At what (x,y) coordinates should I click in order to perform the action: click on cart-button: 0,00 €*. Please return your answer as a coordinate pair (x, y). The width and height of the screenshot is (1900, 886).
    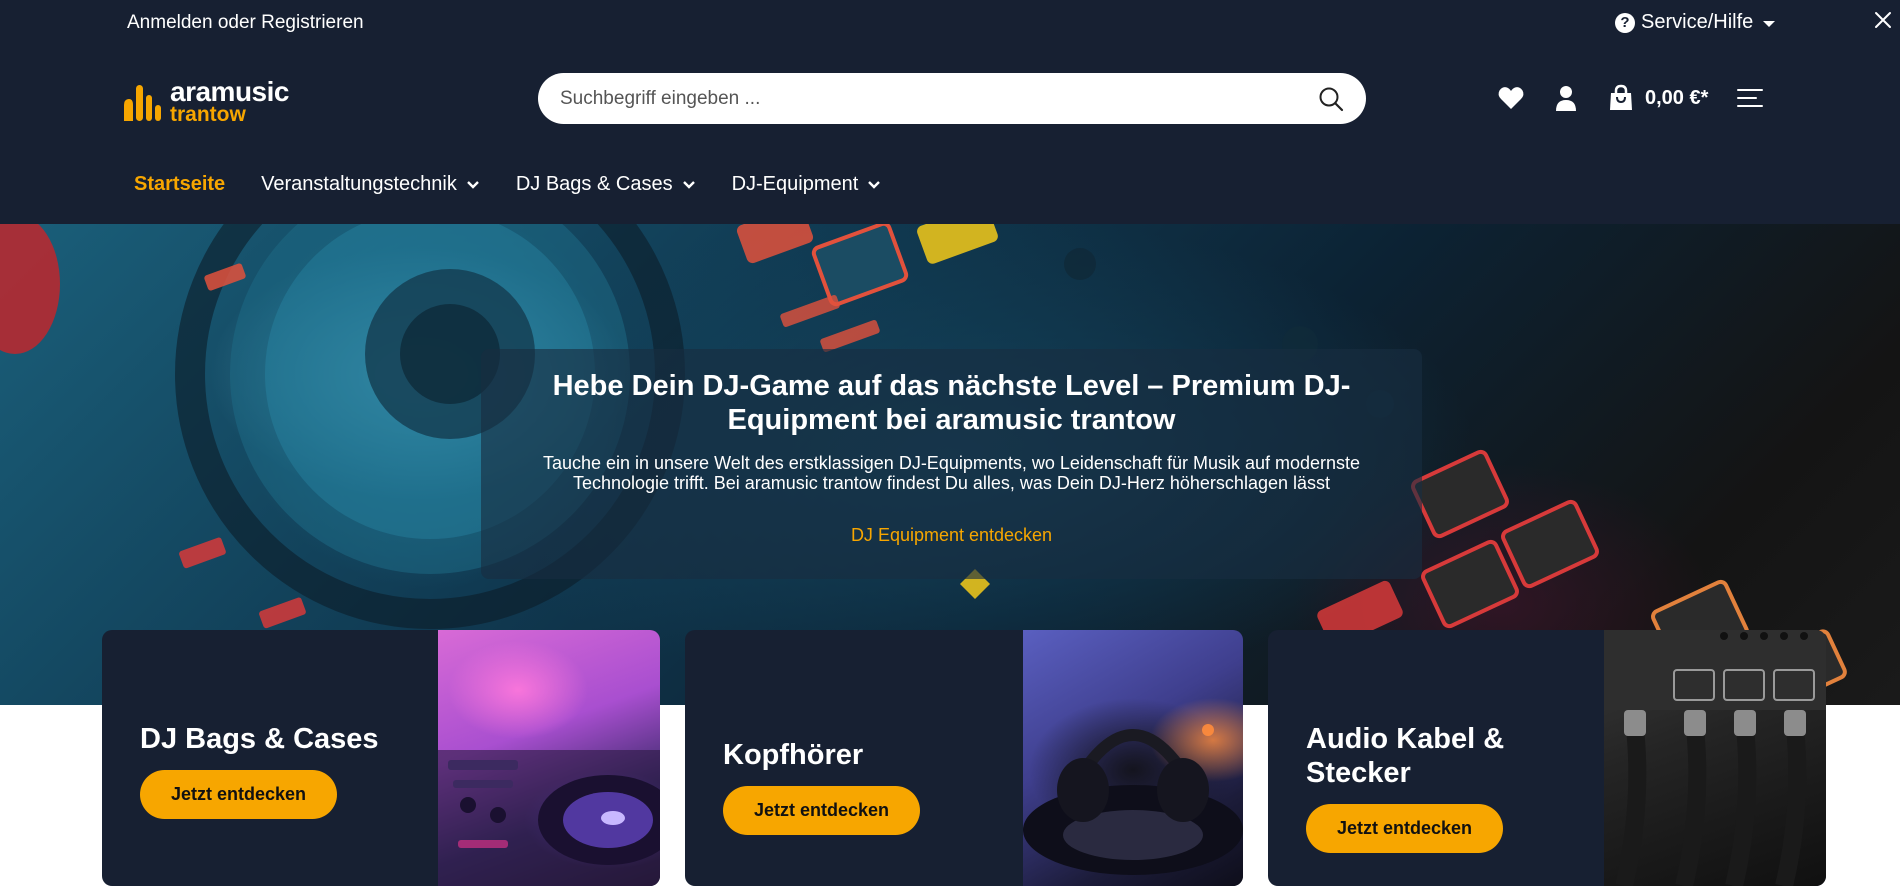
    Looking at the image, I should click on (1657, 98).